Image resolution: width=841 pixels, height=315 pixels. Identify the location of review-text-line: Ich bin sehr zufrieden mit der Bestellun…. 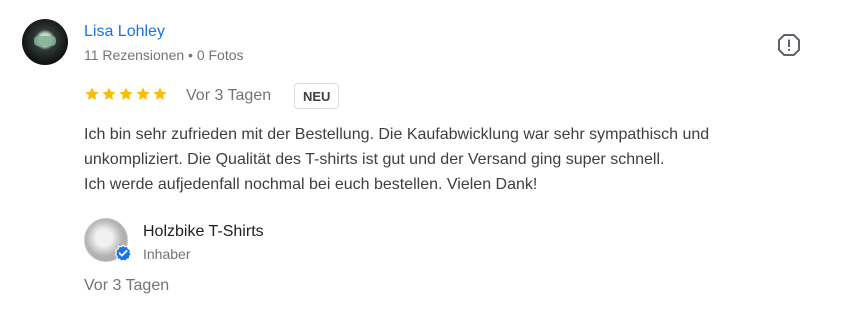
(397, 134).